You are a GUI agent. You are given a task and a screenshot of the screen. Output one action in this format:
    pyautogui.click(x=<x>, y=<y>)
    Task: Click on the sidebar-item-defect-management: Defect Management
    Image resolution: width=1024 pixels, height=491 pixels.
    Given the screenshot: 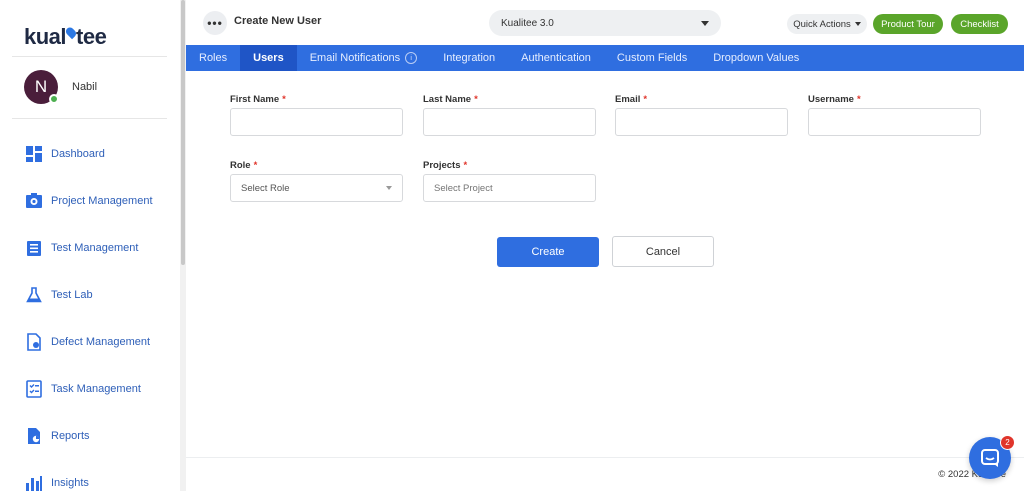 What is the action you would take?
    pyautogui.click(x=90, y=341)
    